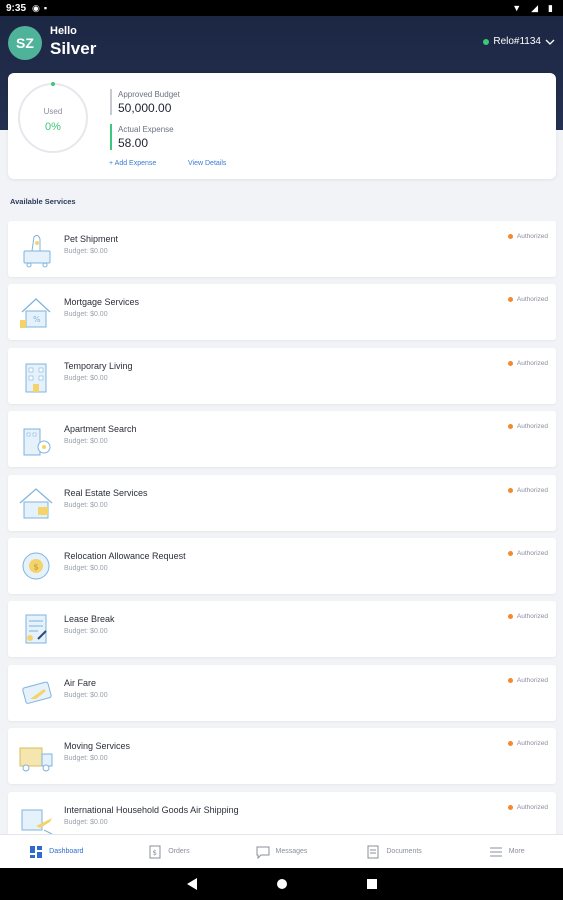  What do you see at coordinates (111, 137) in the screenshot?
I see `actual-indicator-bar` at bounding box center [111, 137].